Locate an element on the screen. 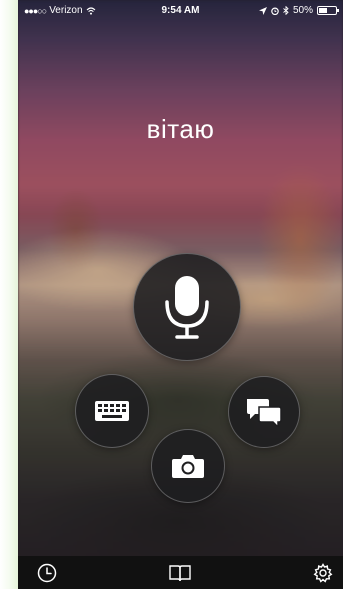  bluetooth-icon is located at coordinates (286, 10).